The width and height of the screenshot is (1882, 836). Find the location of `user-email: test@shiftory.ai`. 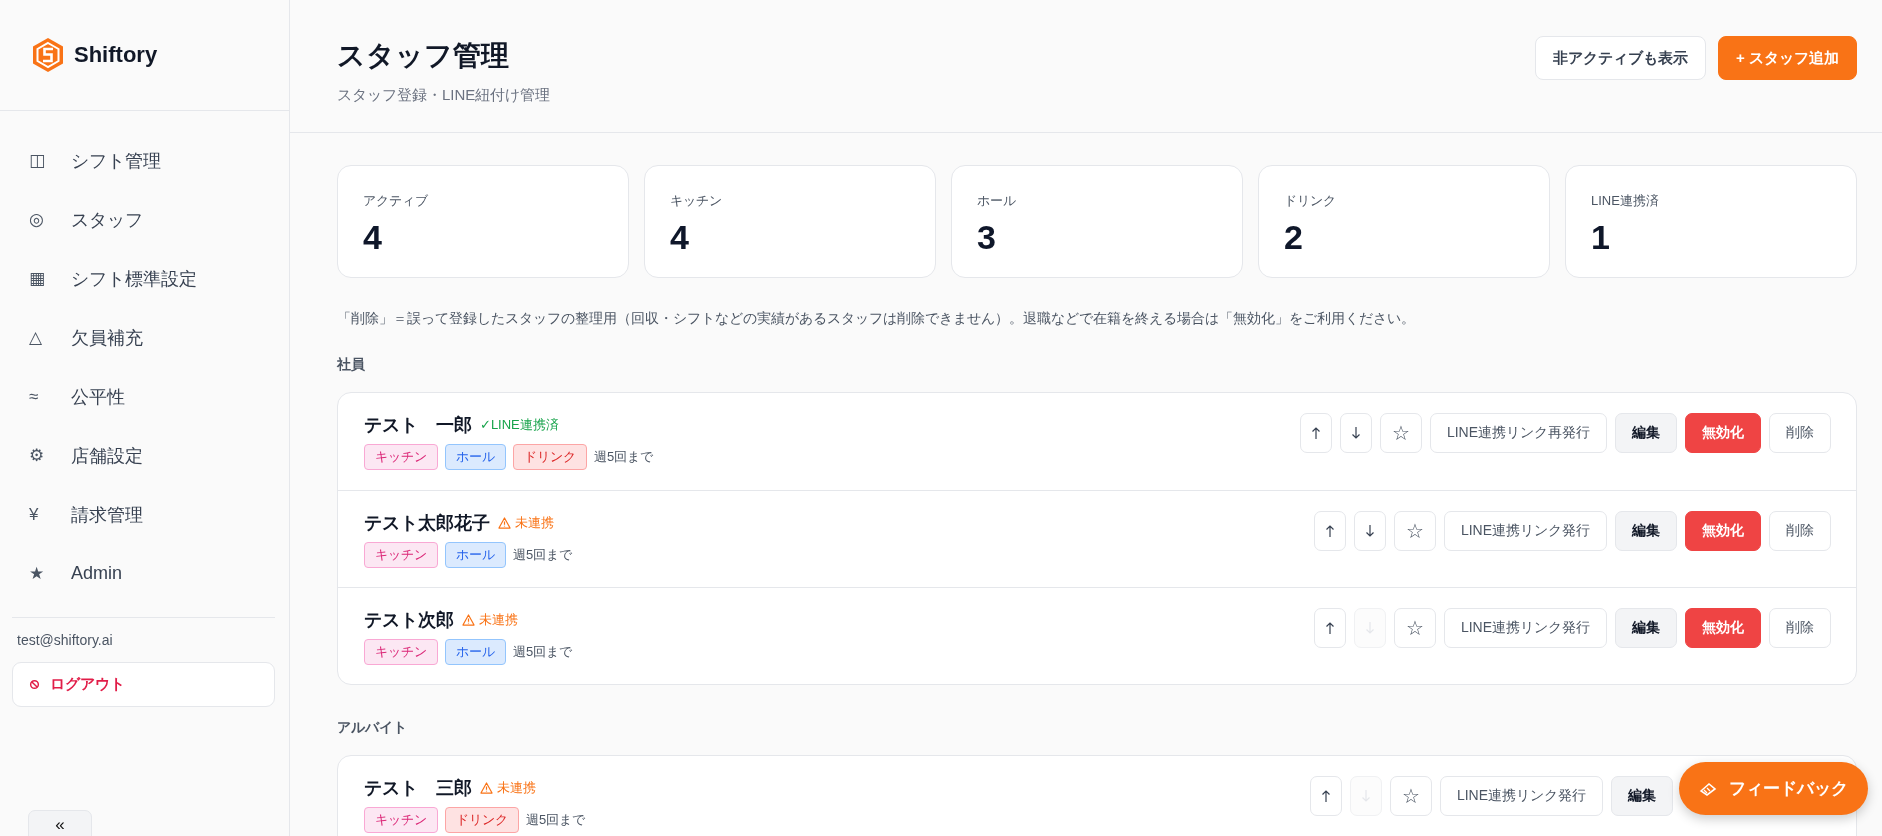

user-email: test@shiftory.ai is located at coordinates (65, 640).